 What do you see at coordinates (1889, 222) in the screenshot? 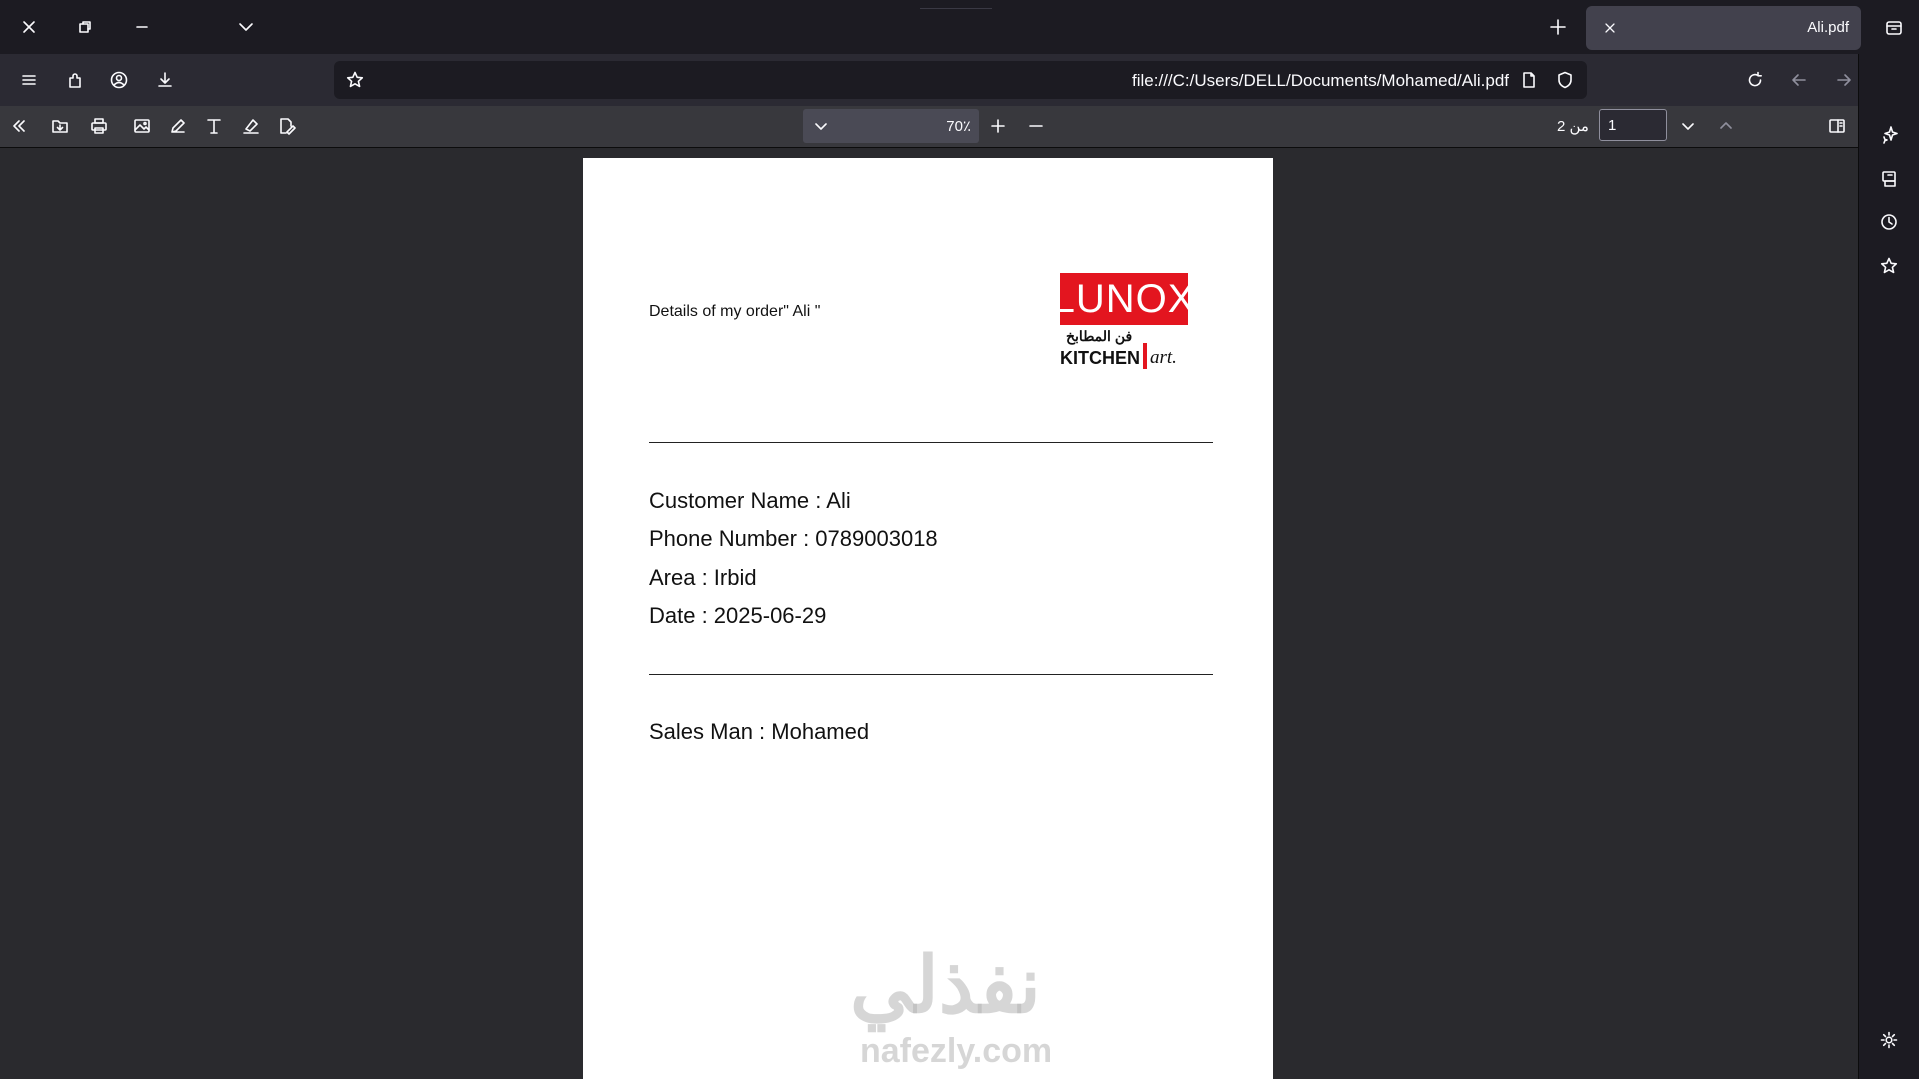
I see `history-clock-icon` at bounding box center [1889, 222].